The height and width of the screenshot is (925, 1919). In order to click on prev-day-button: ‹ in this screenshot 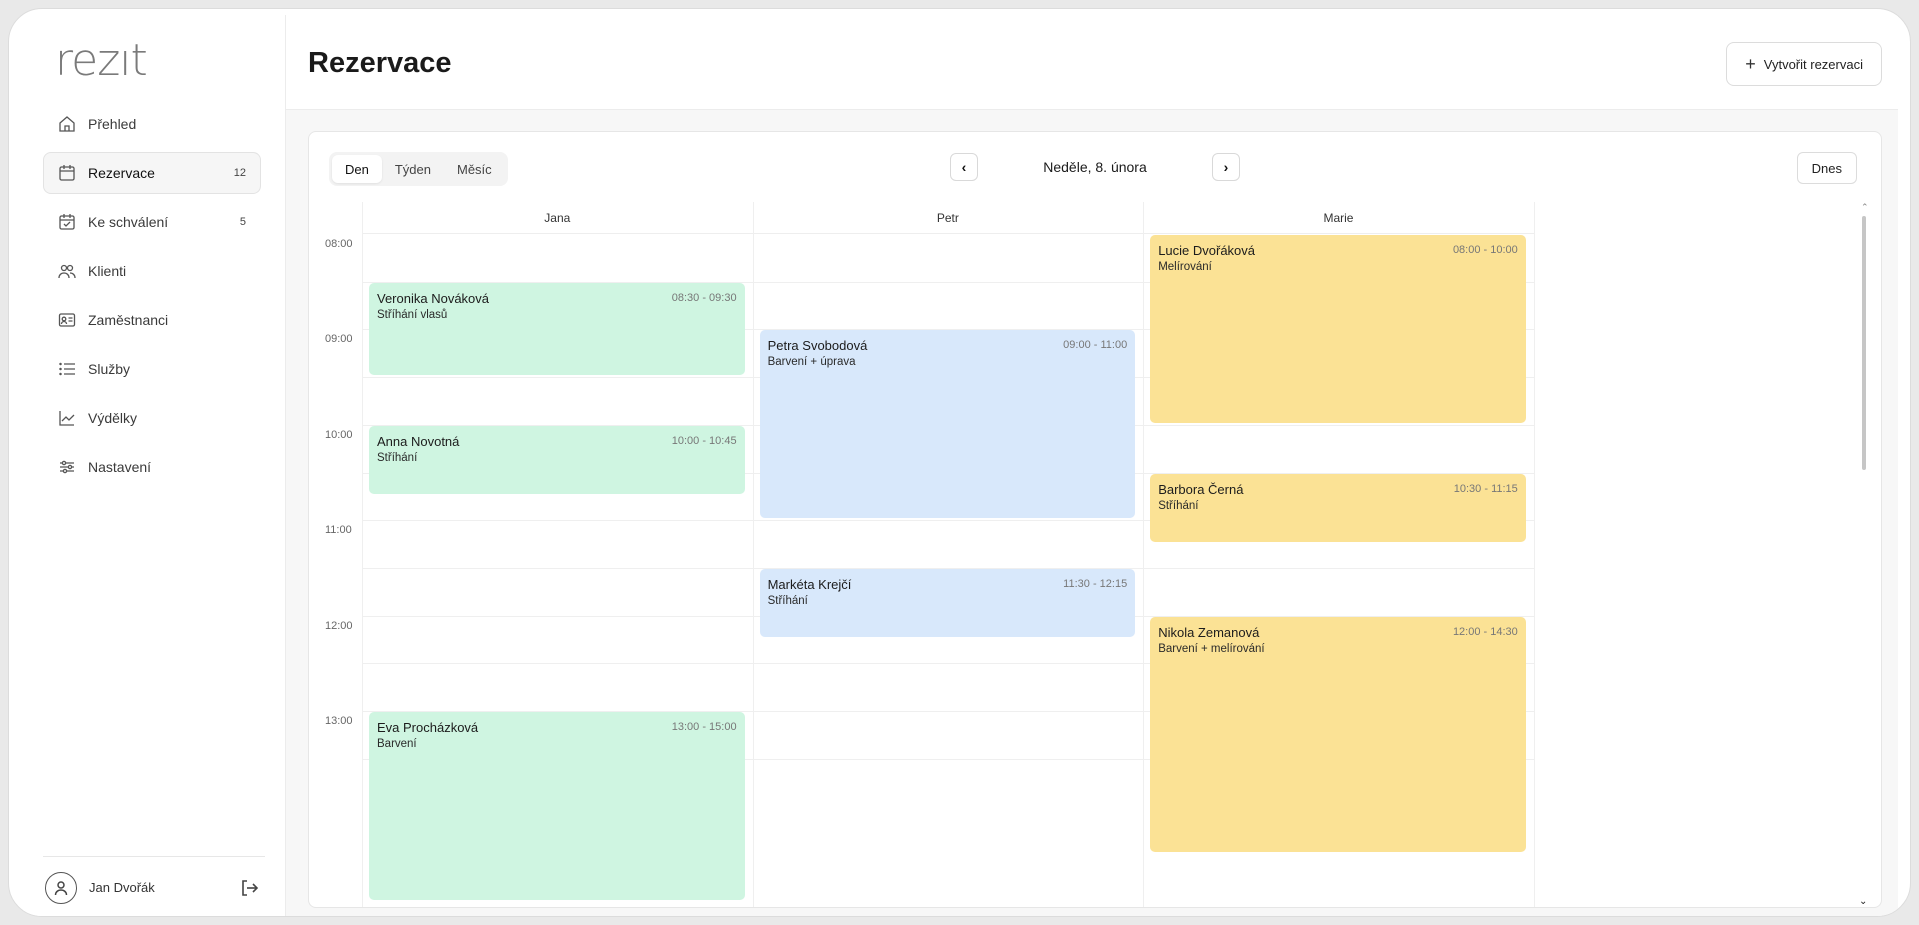, I will do `click(964, 167)`.